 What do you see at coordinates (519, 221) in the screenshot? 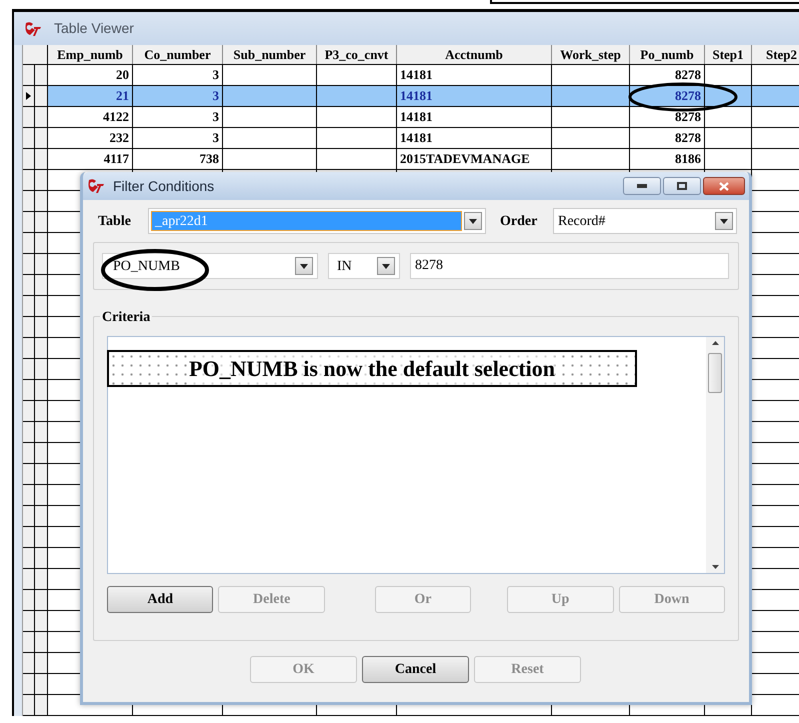
I see `order-label: Order` at bounding box center [519, 221].